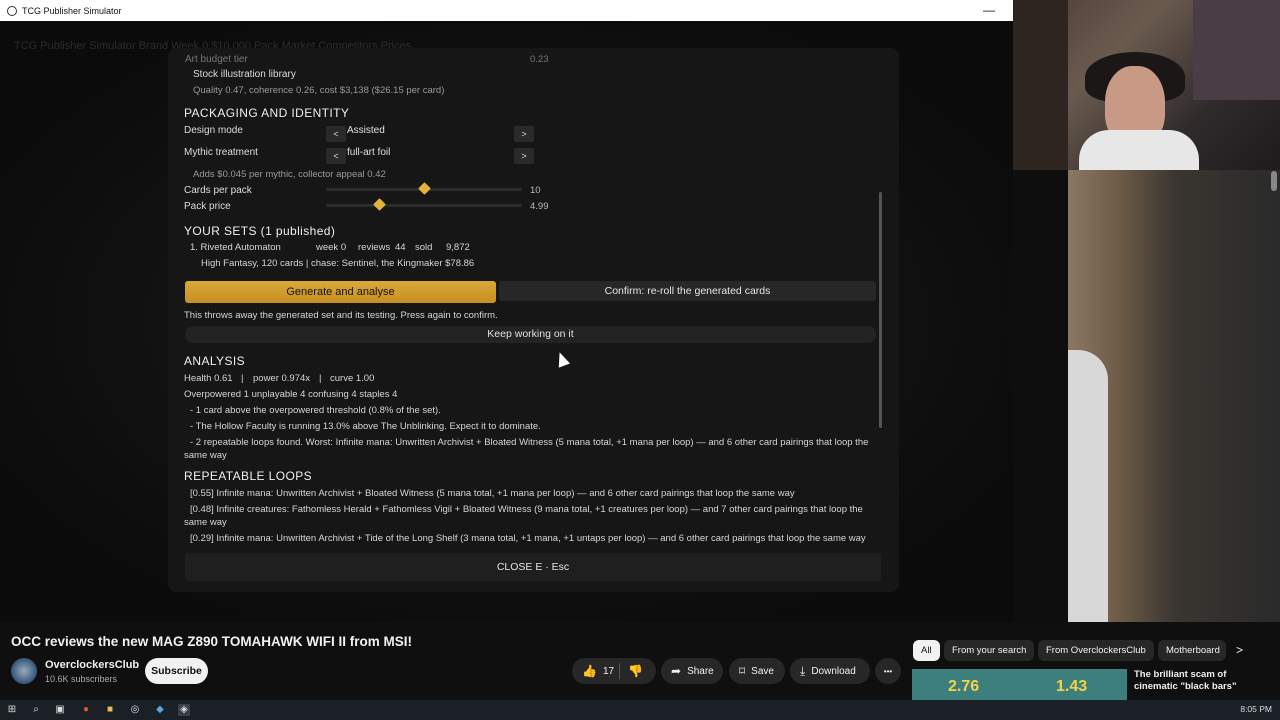  I want to click on chip-all: All, so click(926, 650).